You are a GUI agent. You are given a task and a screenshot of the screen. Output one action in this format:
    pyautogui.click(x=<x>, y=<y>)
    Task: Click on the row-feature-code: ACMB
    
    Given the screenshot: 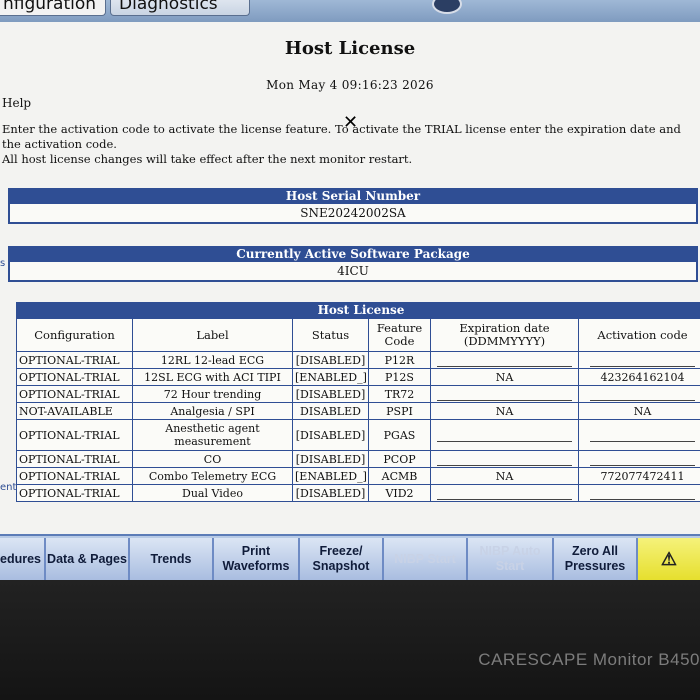 What is the action you would take?
    pyautogui.click(x=399, y=476)
    